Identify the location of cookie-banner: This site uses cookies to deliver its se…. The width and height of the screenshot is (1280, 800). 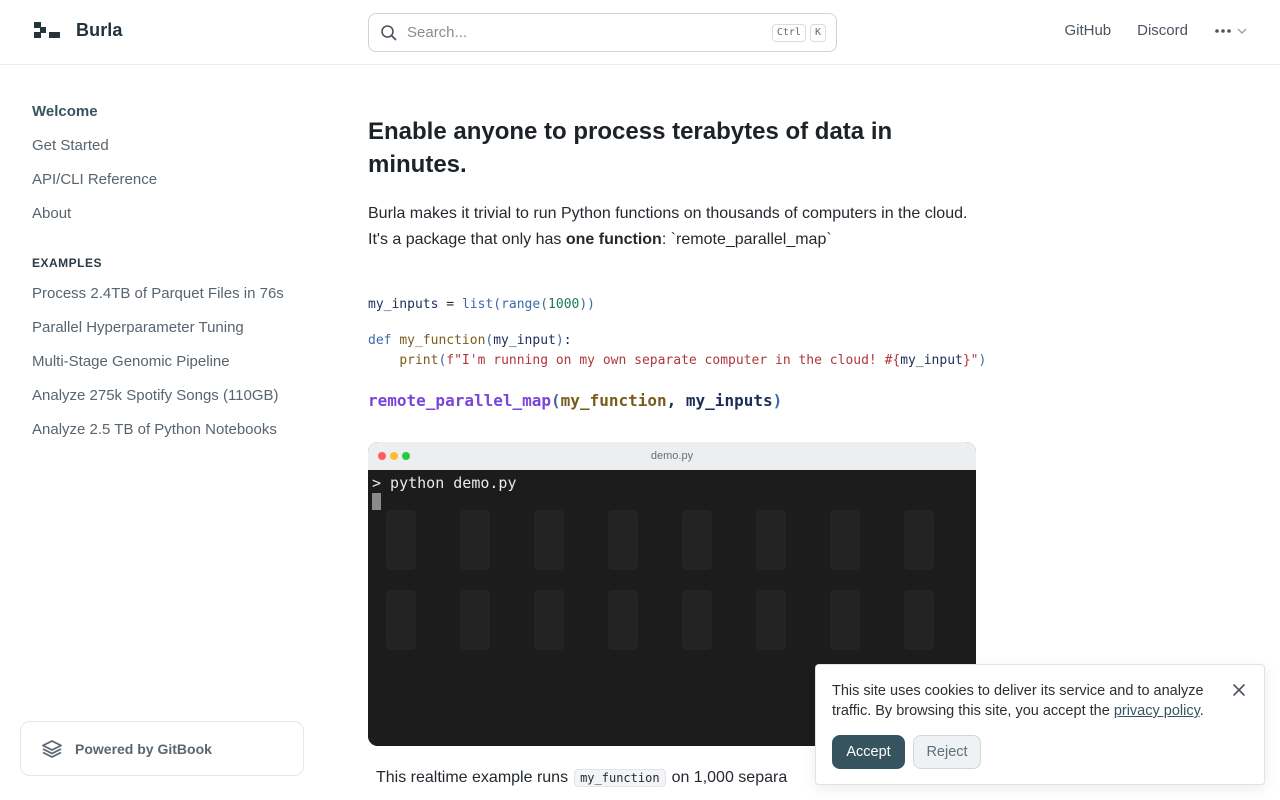
(1040, 724).